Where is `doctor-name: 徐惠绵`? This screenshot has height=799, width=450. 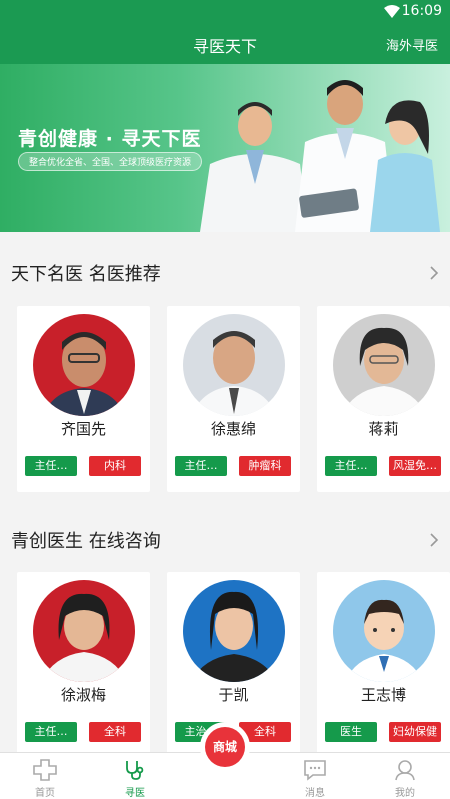
doctor-name: 徐惠绵 is located at coordinates (233, 429).